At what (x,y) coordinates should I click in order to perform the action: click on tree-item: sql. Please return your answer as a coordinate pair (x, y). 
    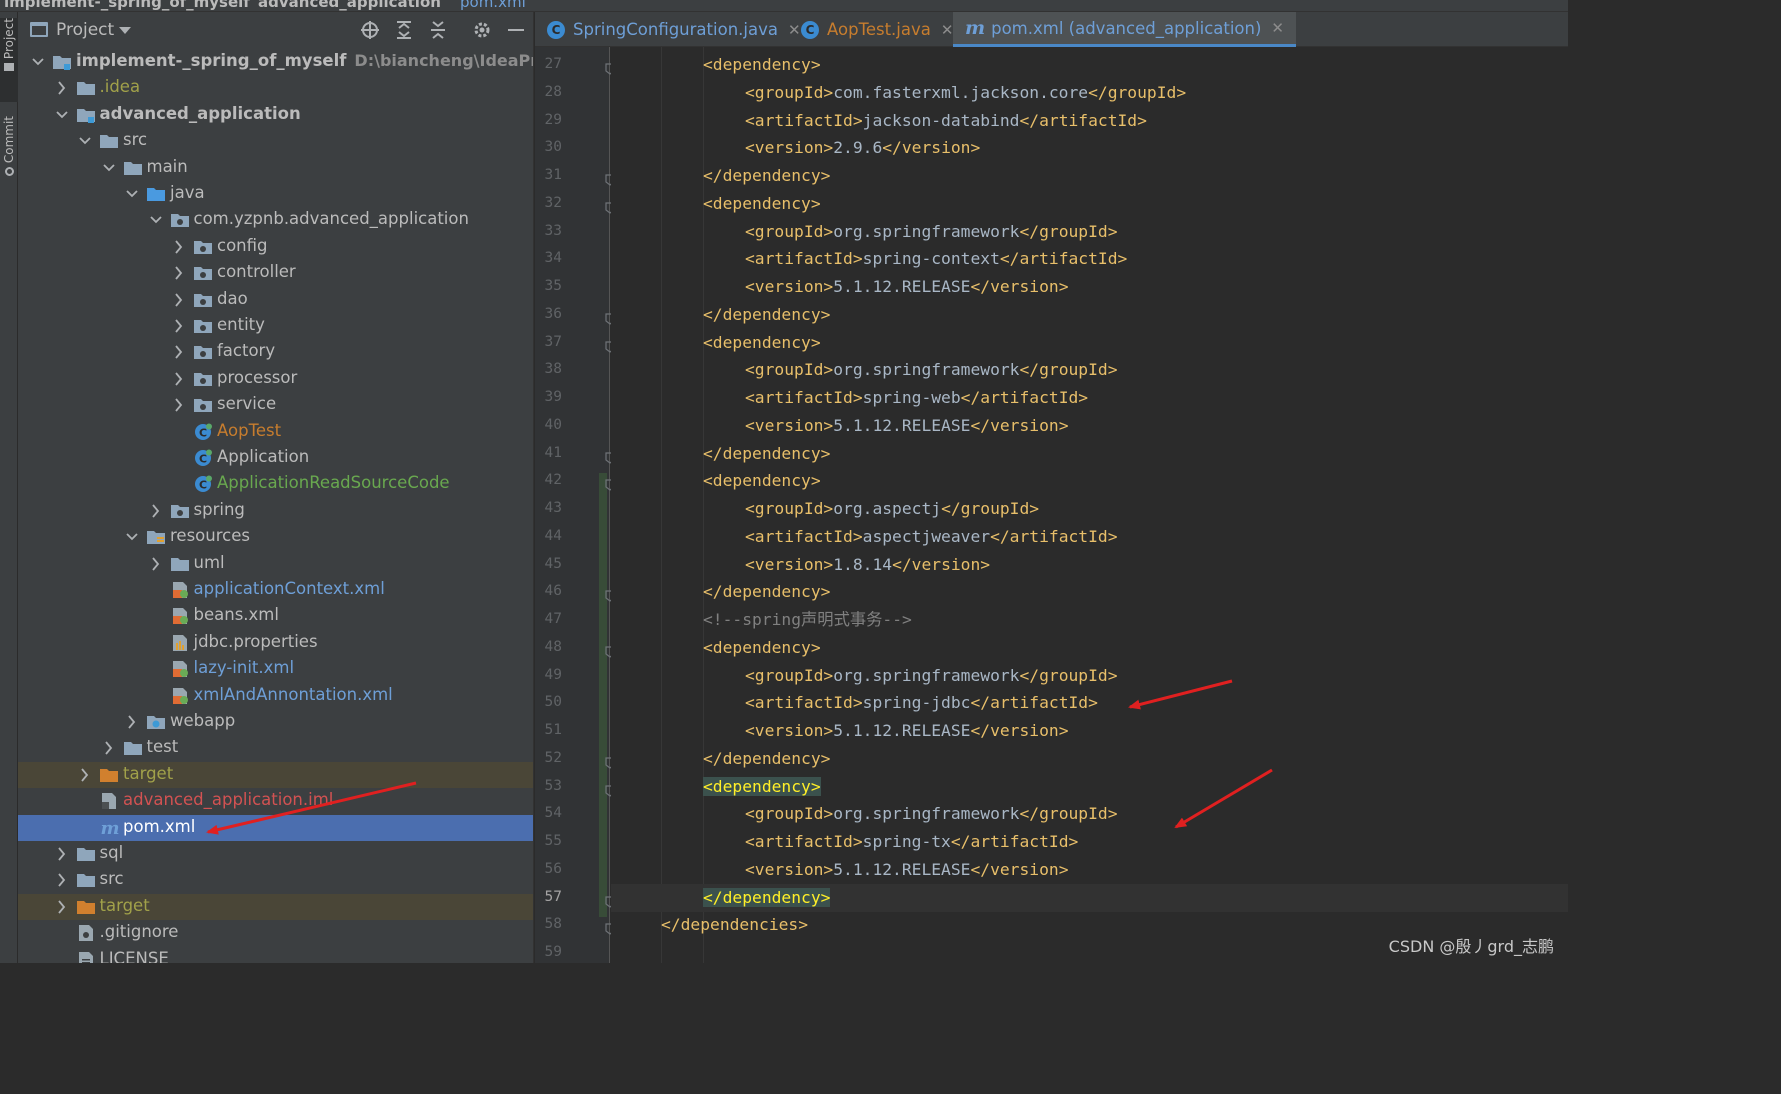
    Looking at the image, I should click on (275, 854).